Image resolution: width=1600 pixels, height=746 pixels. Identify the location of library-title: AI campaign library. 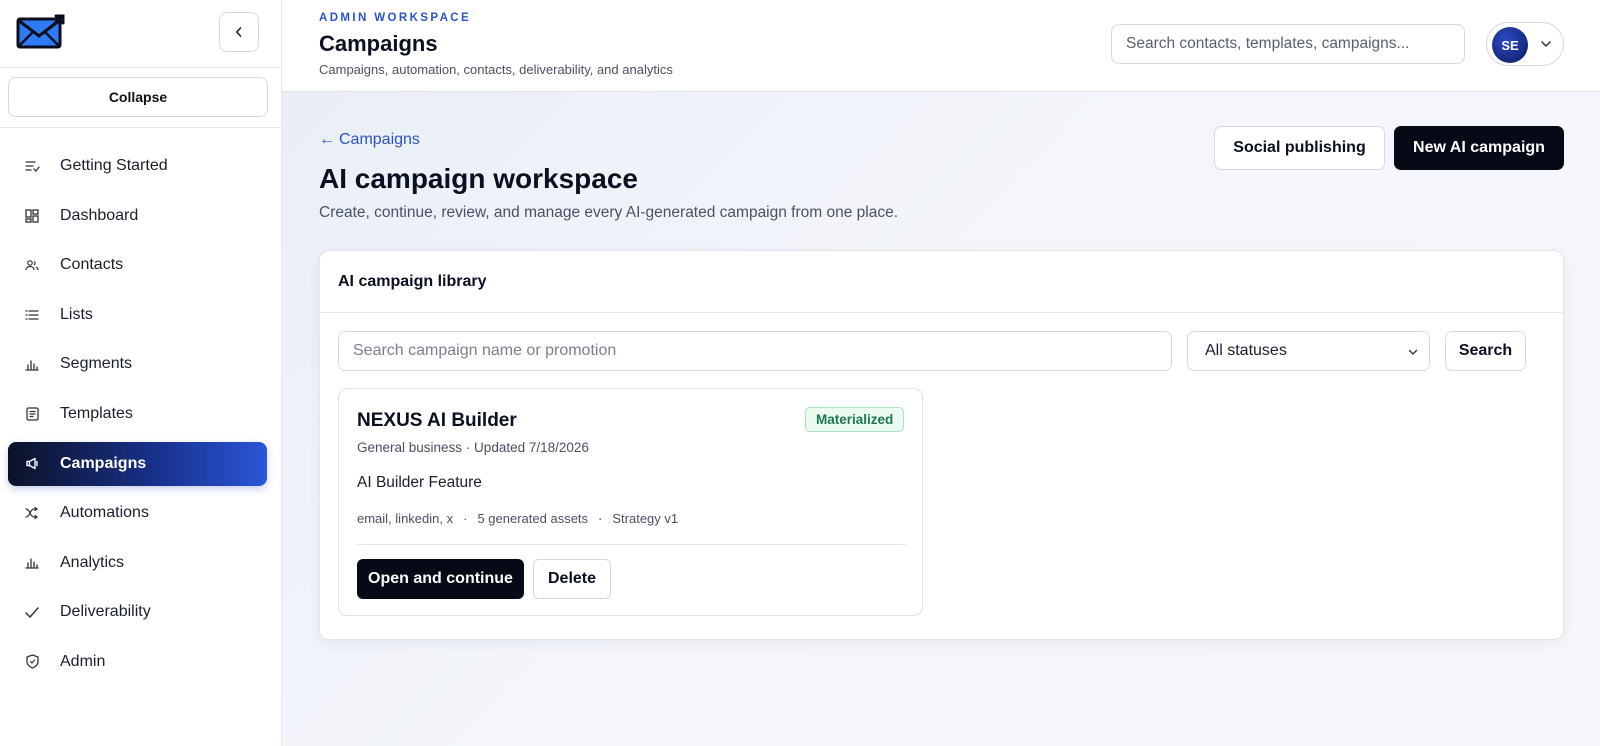
(941, 282).